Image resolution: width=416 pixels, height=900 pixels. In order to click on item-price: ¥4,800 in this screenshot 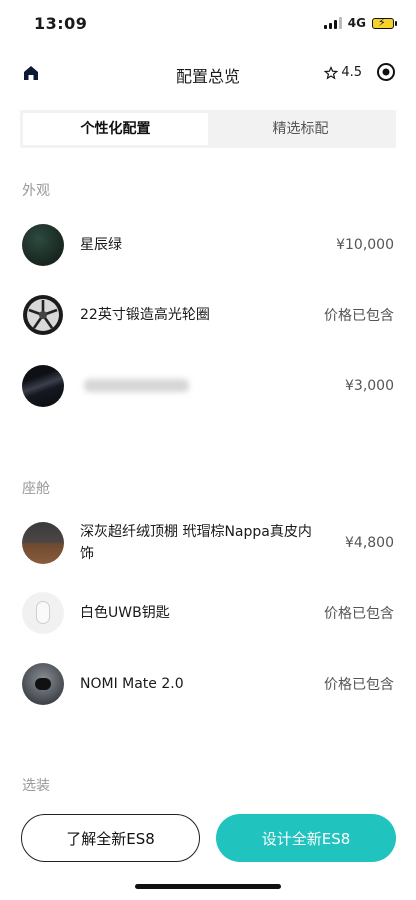, I will do `click(369, 543)`.